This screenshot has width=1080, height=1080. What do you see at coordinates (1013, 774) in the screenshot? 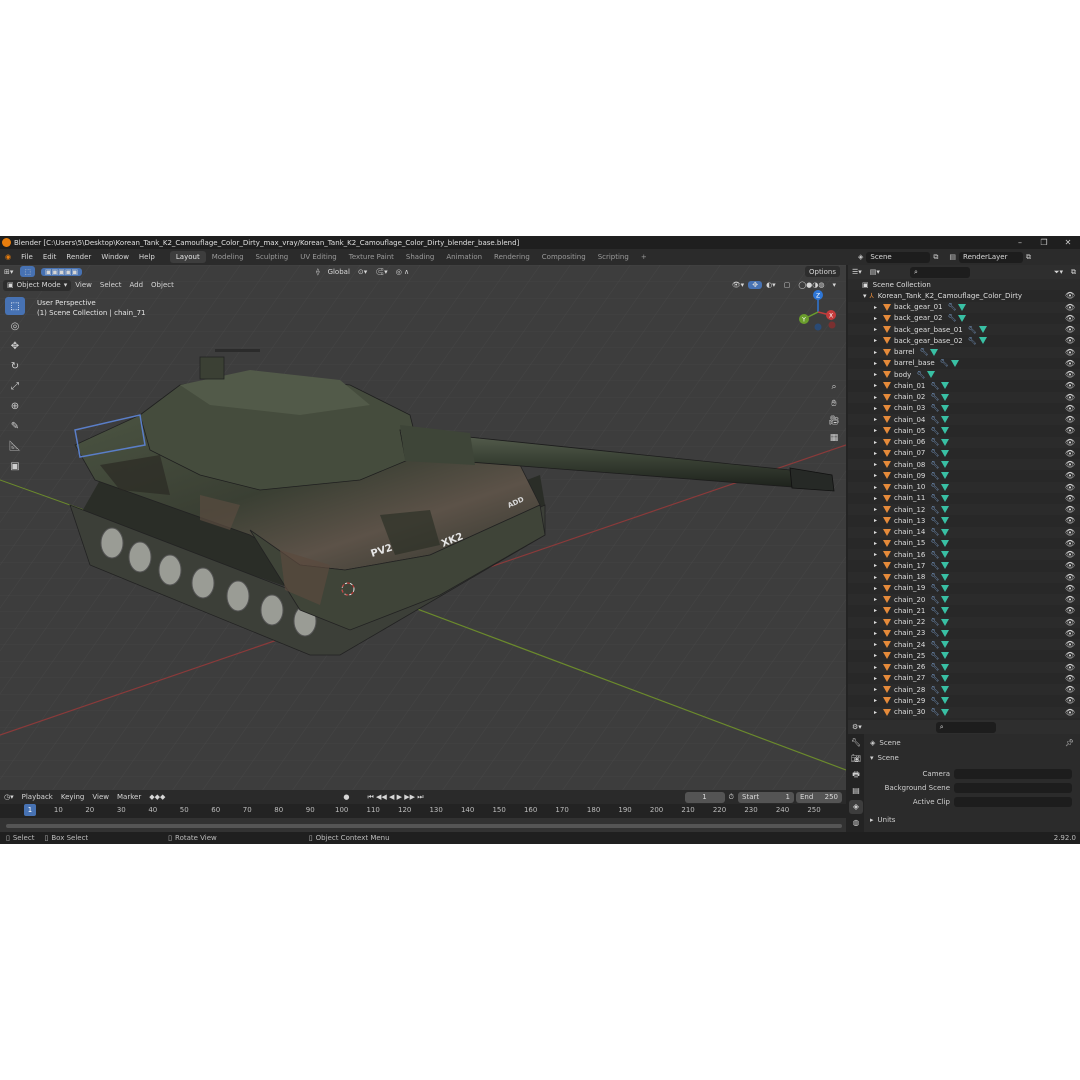
I see `camera-field` at bounding box center [1013, 774].